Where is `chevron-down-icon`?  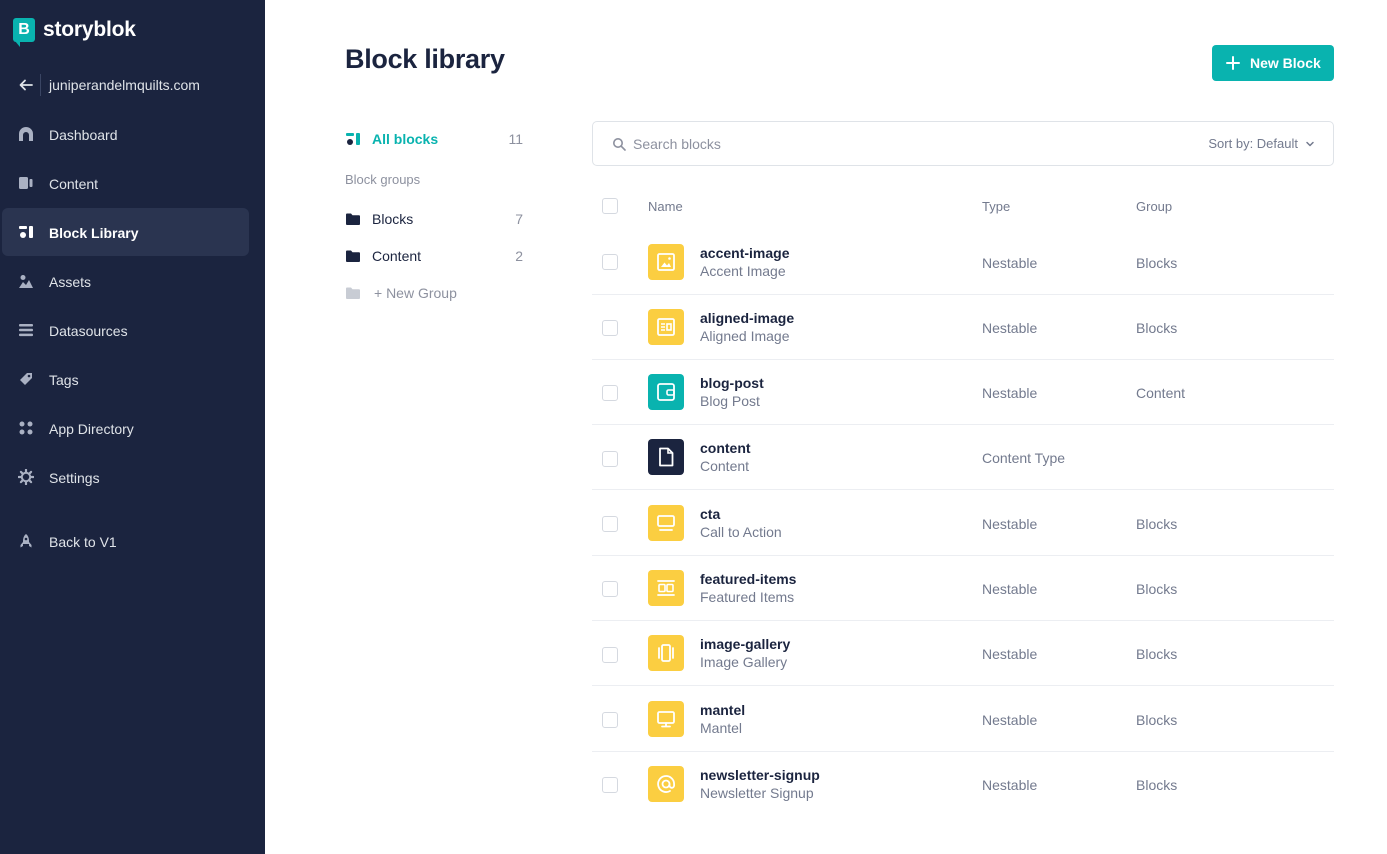 chevron-down-icon is located at coordinates (1310, 143).